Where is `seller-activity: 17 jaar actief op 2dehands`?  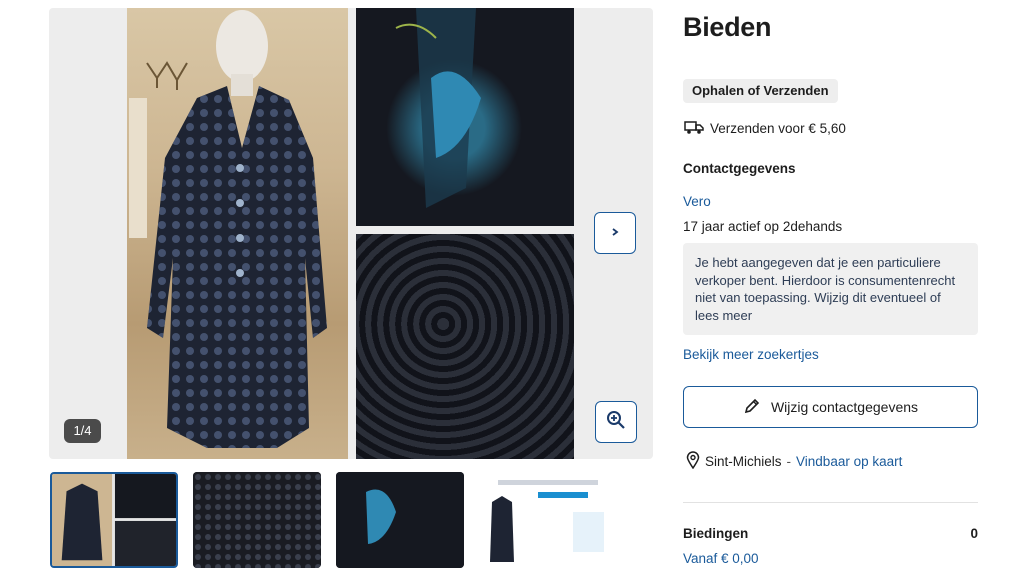 seller-activity: 17 jaar actief op 2dehands is located at coordinates (763, 226).